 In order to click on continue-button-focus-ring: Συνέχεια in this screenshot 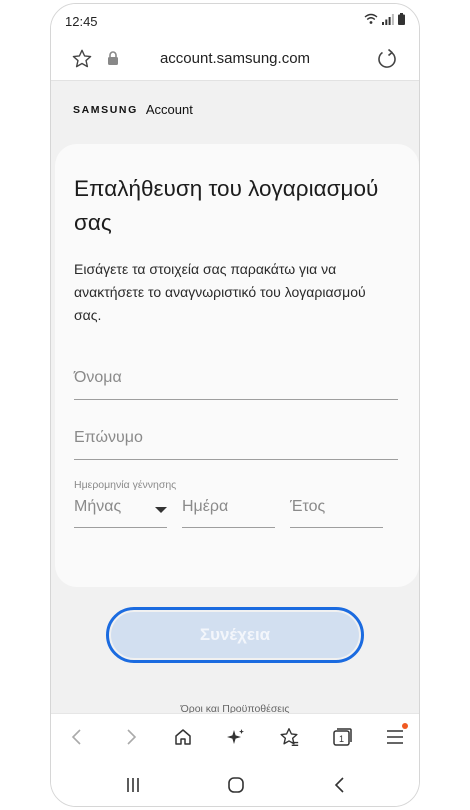, I will do `click(235, 635)`.